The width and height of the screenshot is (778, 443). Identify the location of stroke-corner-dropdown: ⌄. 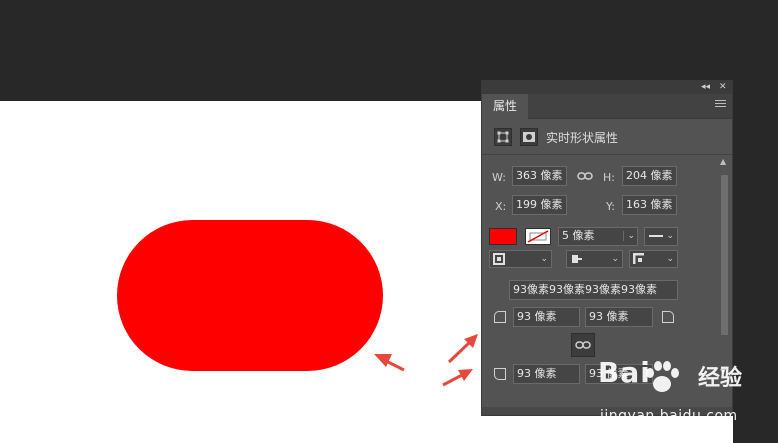
(653, 259).